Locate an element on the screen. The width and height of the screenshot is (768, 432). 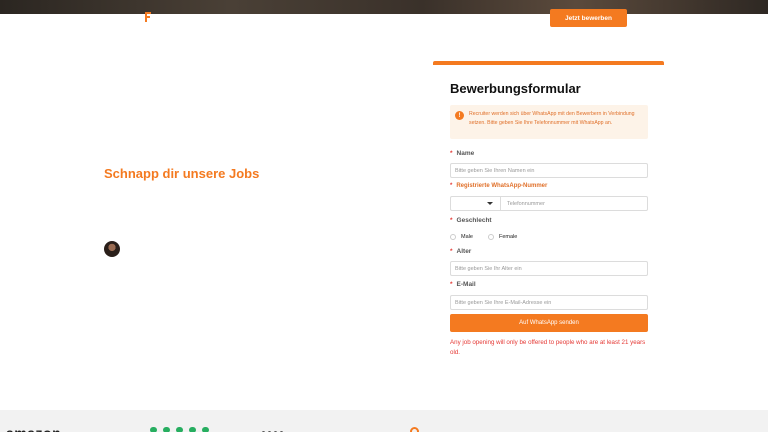
partner-logos-strip: amazon is located at coordinates (384, 421).